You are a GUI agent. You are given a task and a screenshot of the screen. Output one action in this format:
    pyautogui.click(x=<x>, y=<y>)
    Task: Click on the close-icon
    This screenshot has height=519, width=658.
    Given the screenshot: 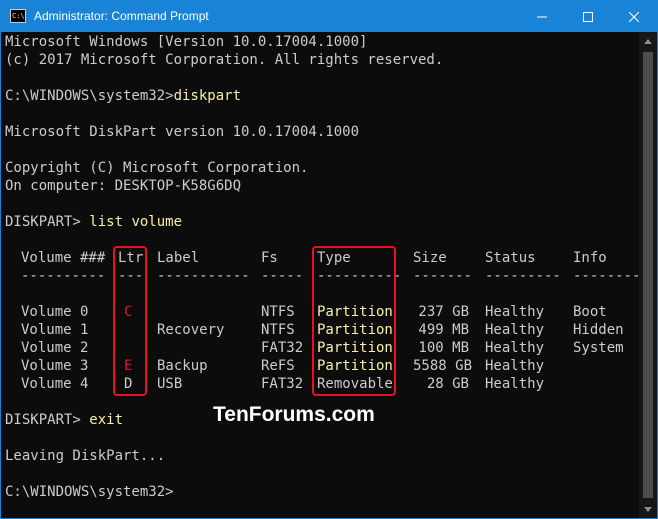 What is the action you would take?
    pyautogui.click(x=634, y=16)
    